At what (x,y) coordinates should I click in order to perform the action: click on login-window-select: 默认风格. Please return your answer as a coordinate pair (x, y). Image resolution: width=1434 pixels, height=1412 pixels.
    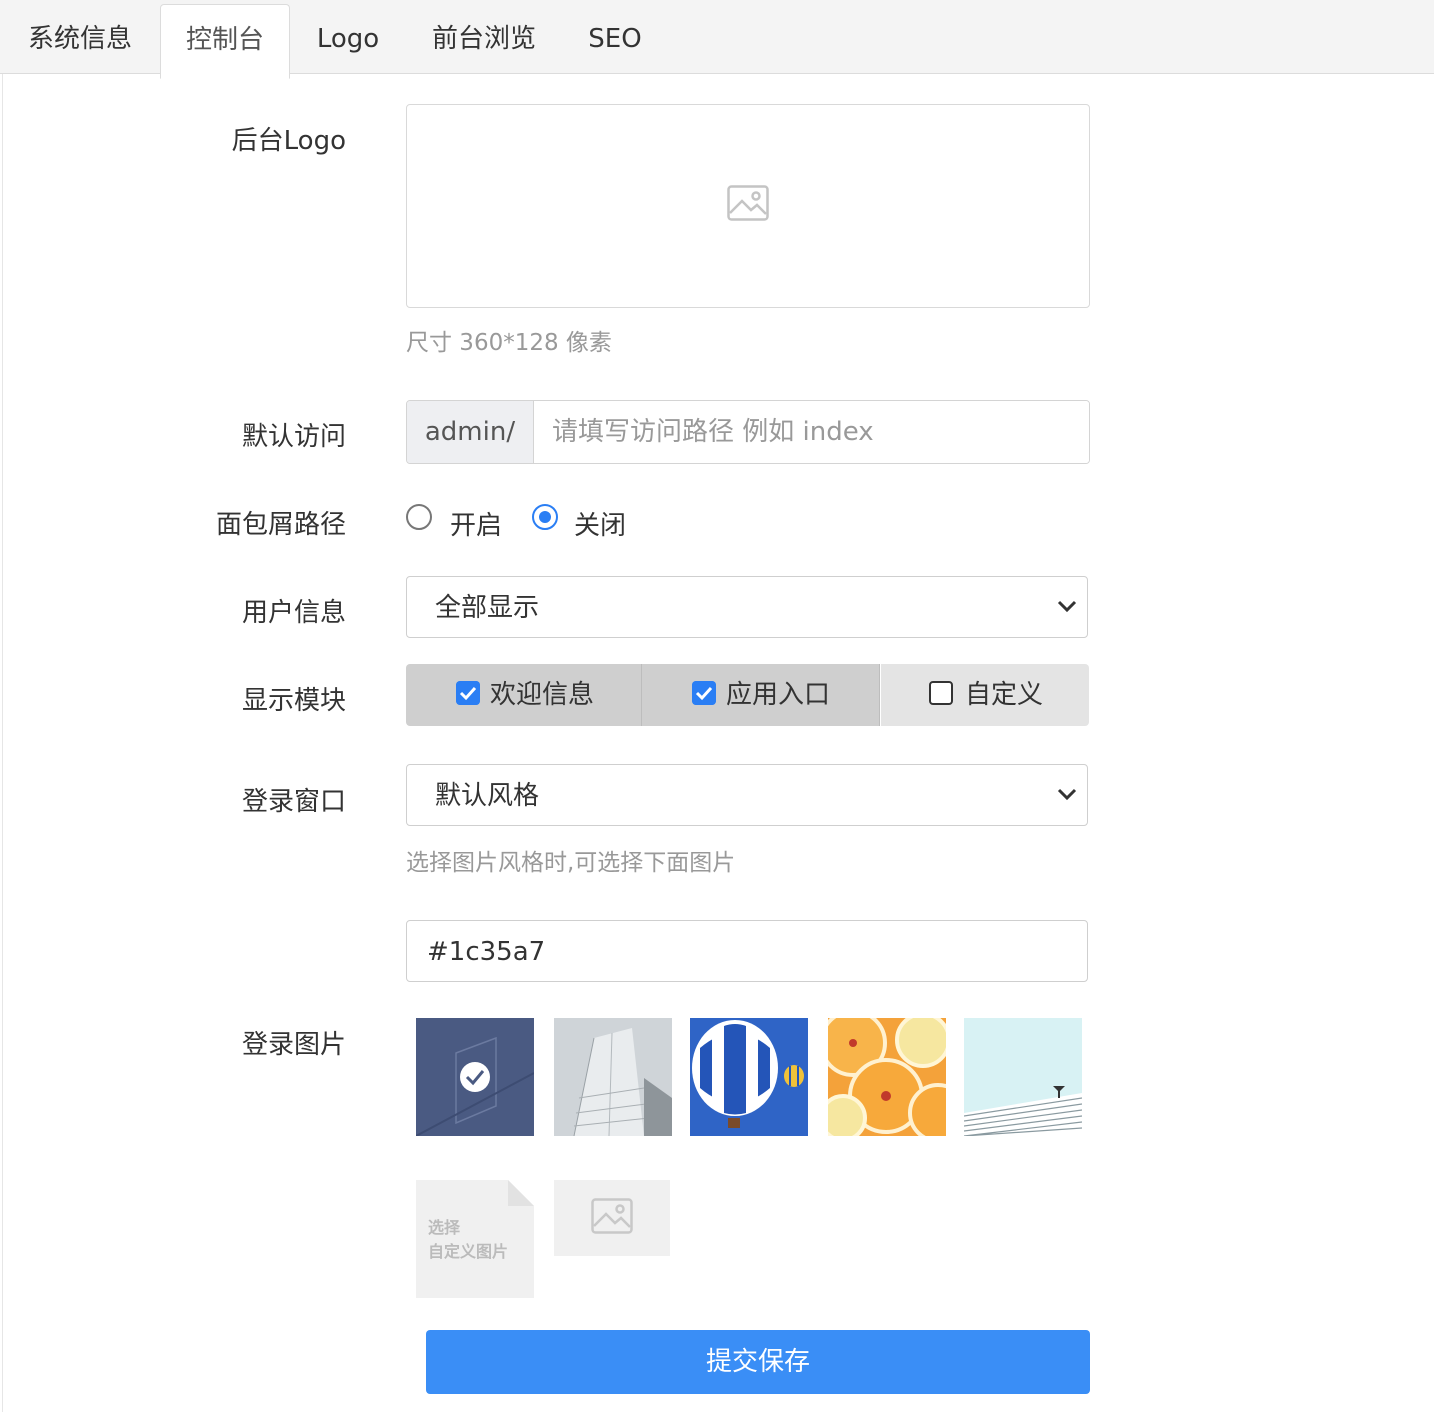
    Looking at the image, I should click on (747, 795).